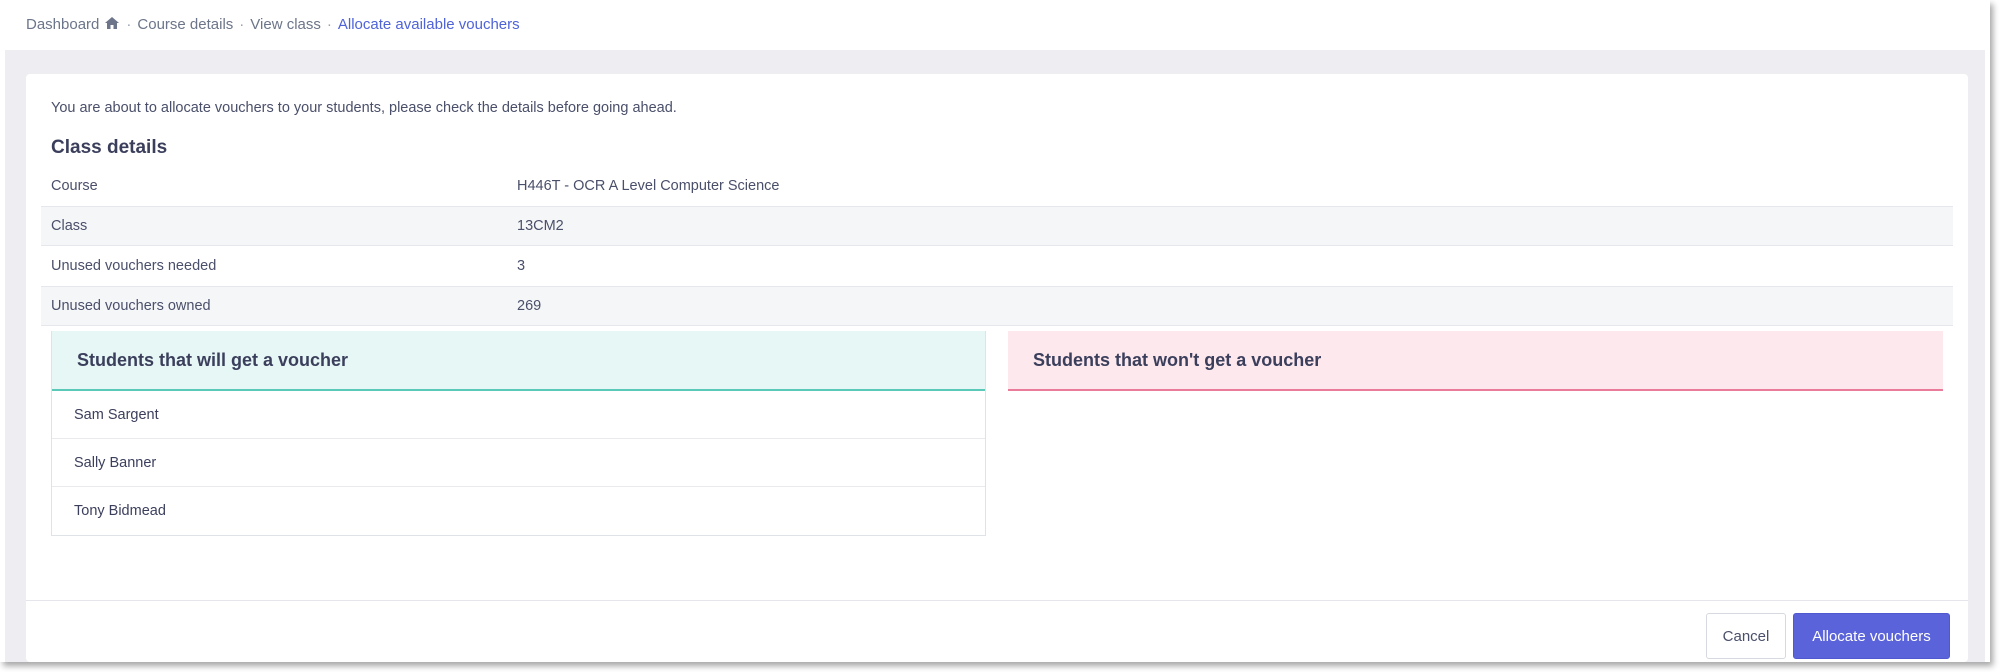 The width and height of the screenshot is (2000, 672). What do you see at coordinates (185, 24) in the screenshot?
I see `breadcrumb-course-details: Course details` at bounding box center [185, 24].